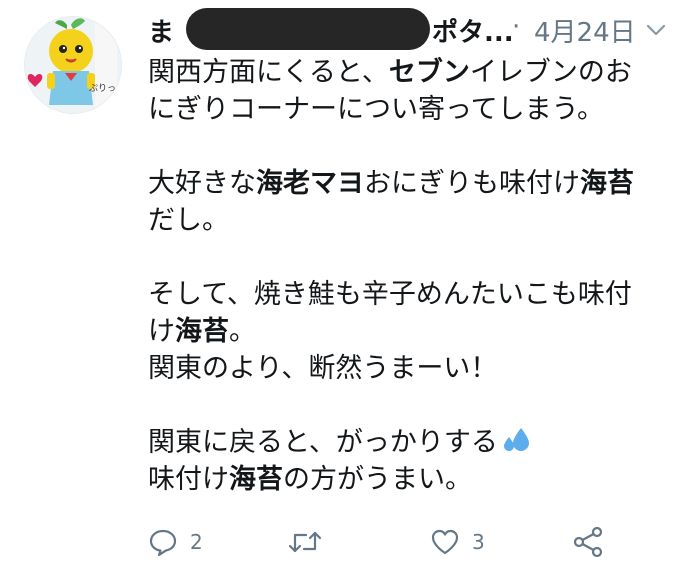 Image resolution: width=680 pixels, height=574 pixels. I want to click on text-line: 関西方面にくると、セブンイレブンのお, so click(408, 72).